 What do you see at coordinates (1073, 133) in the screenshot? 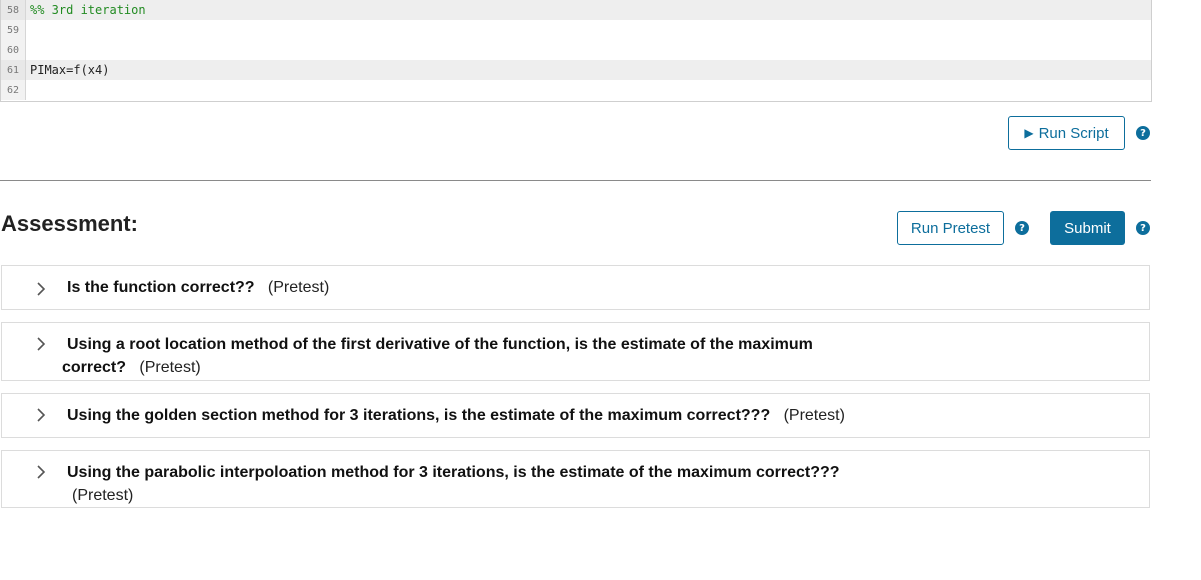
I see `run-script-label: Run Script` at bounding box center [1073, 133].